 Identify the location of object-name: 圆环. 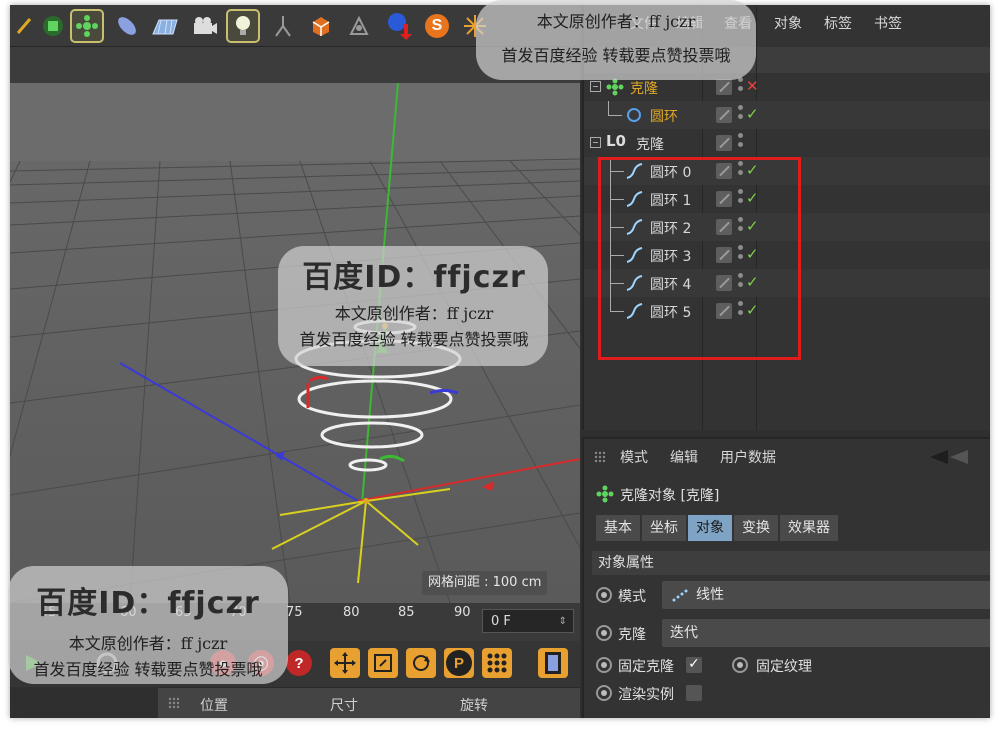
(664, 116).